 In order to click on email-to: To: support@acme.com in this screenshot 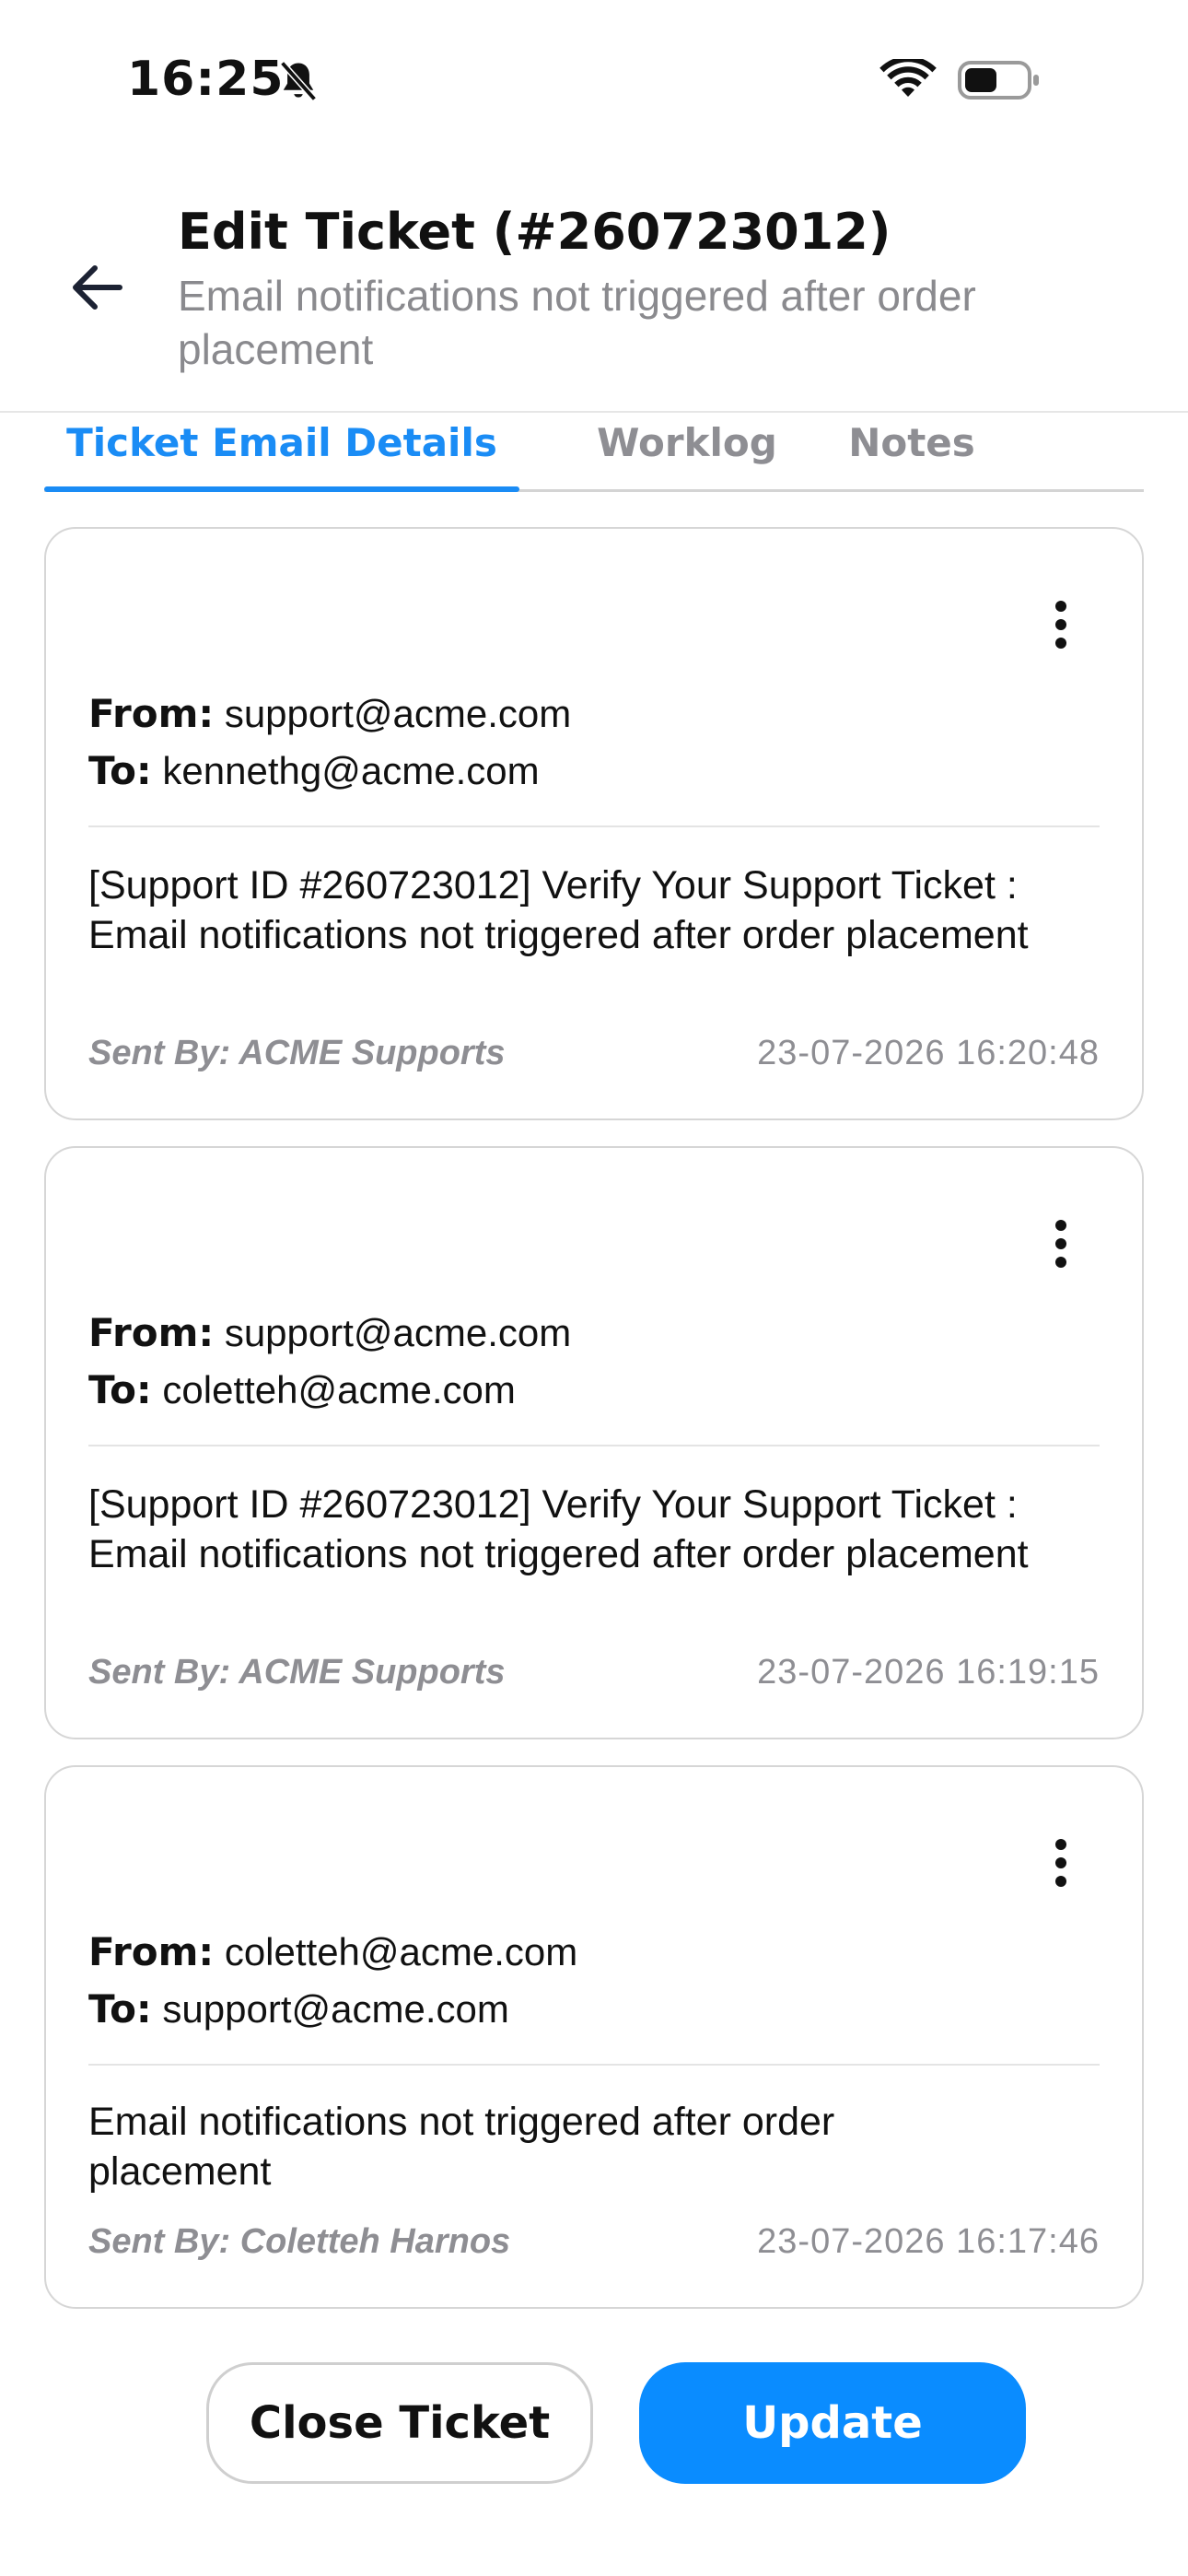, I will do `click(298, 2009)`.